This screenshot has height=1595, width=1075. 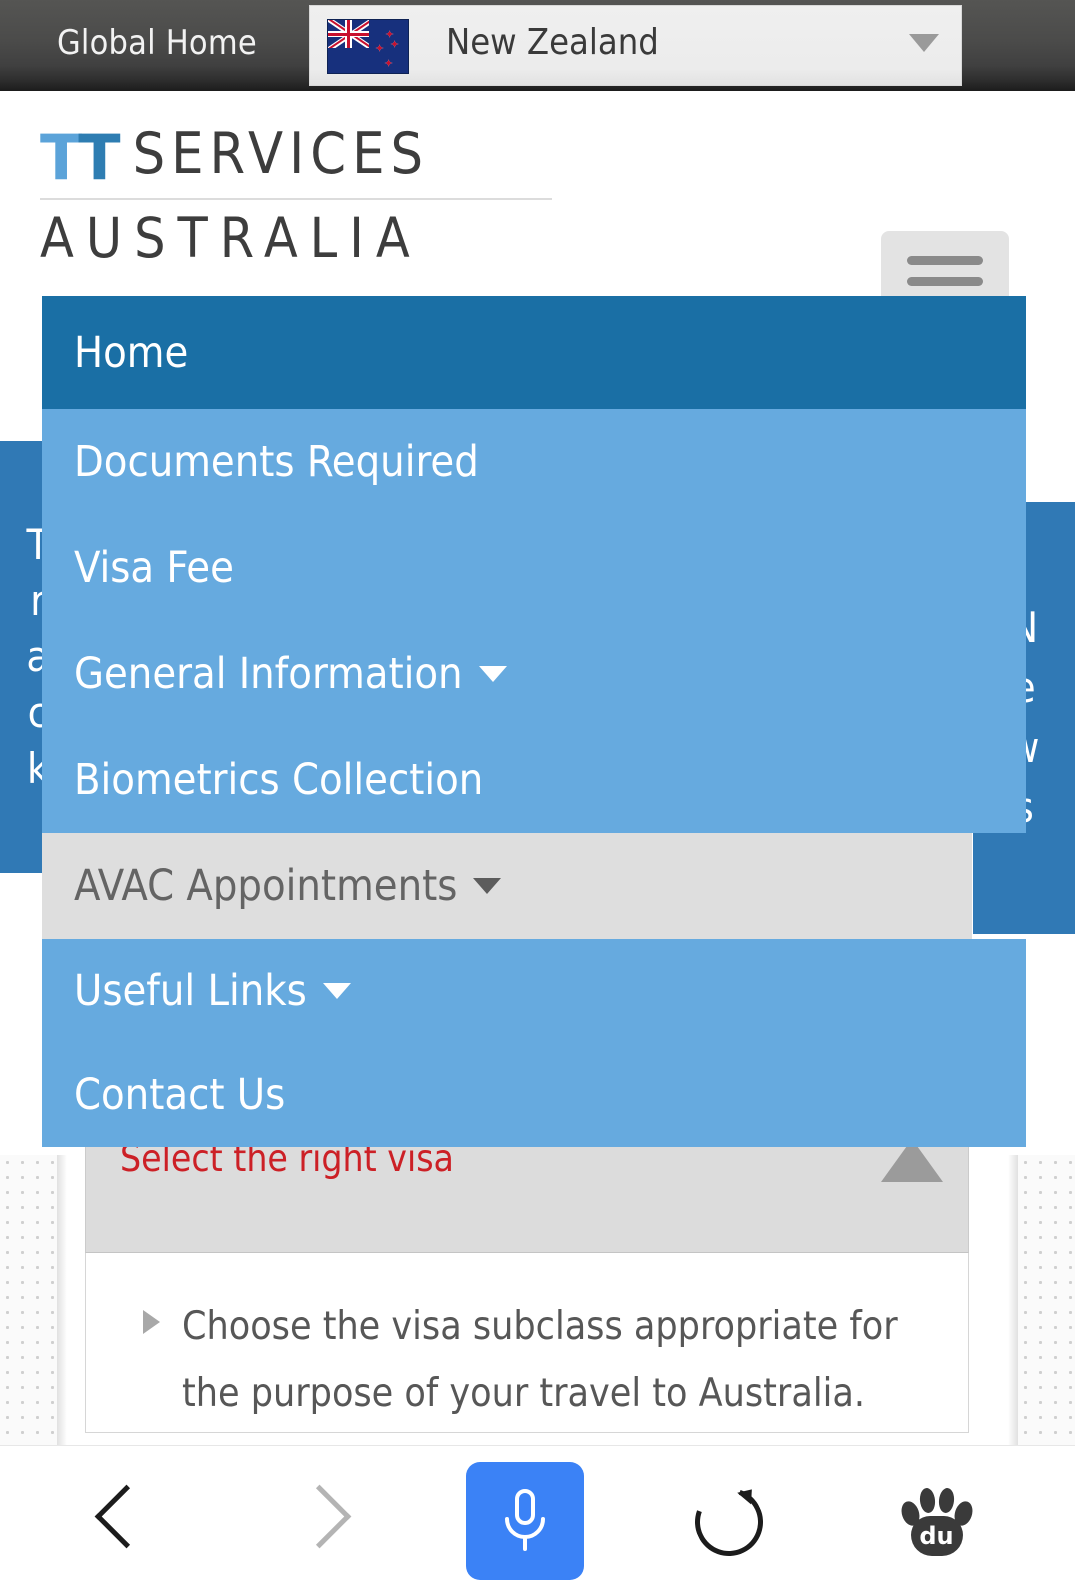 I want to click on nav-item-contact-us: Contact Us, so click(x=534, y=1095).